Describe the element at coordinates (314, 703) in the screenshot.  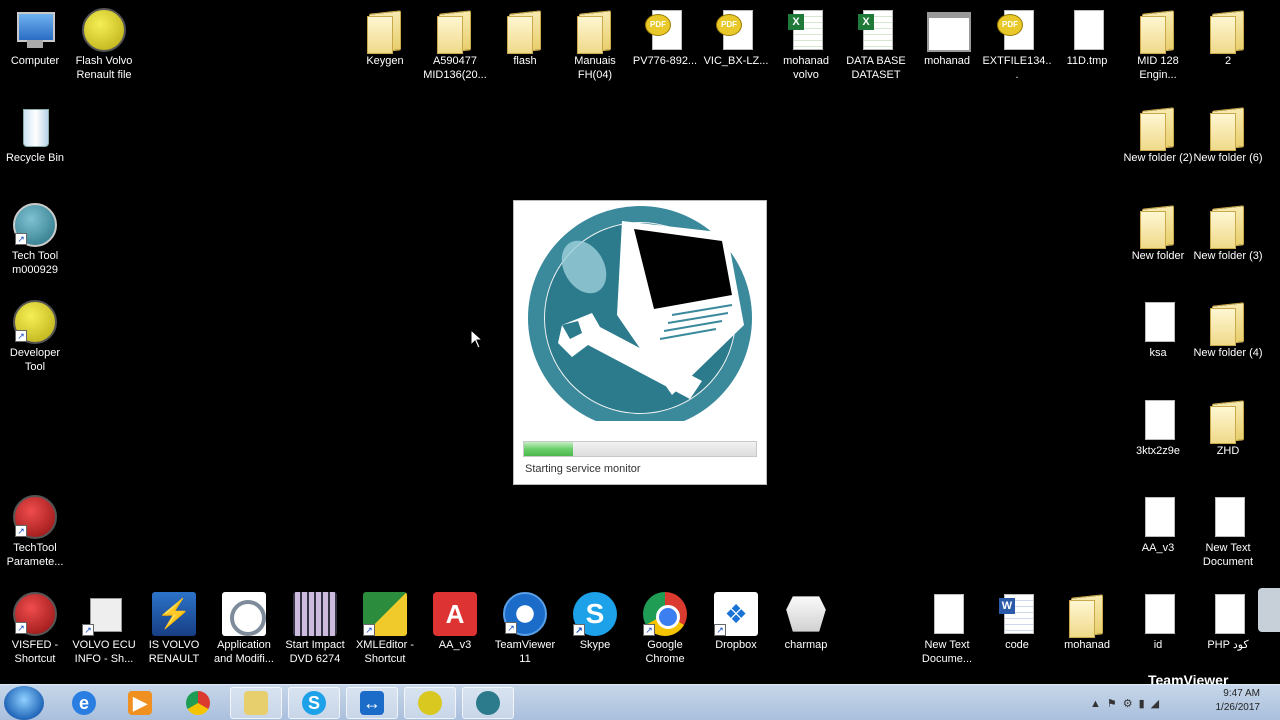
I see `taskbar-skype: S` at that location.